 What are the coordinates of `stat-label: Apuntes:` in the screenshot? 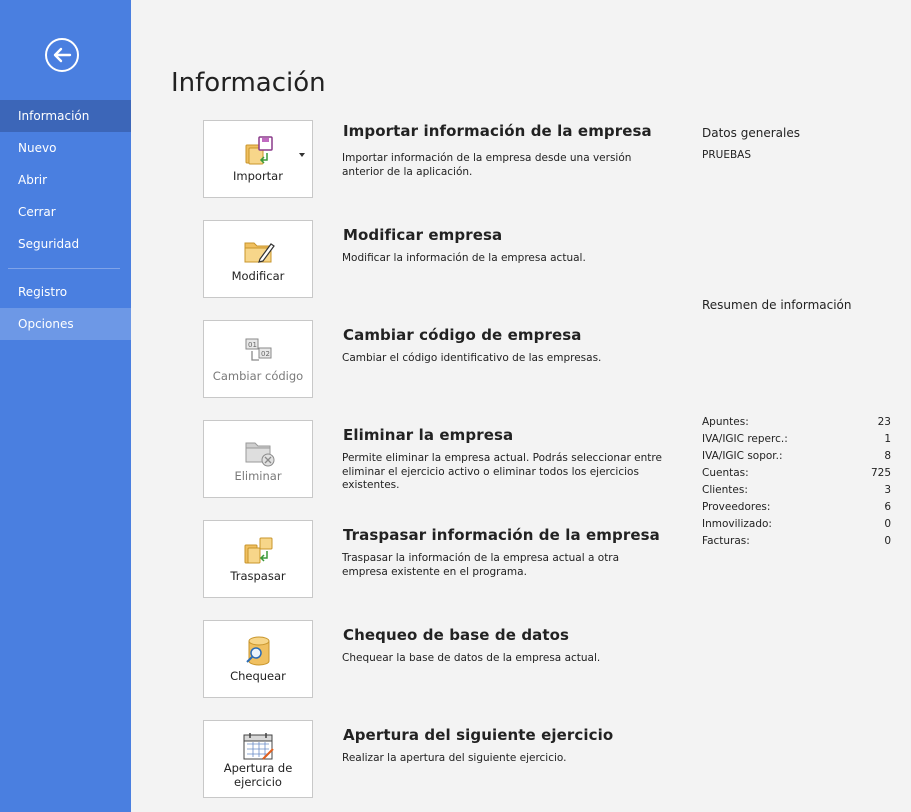 It's located at (725, 422).